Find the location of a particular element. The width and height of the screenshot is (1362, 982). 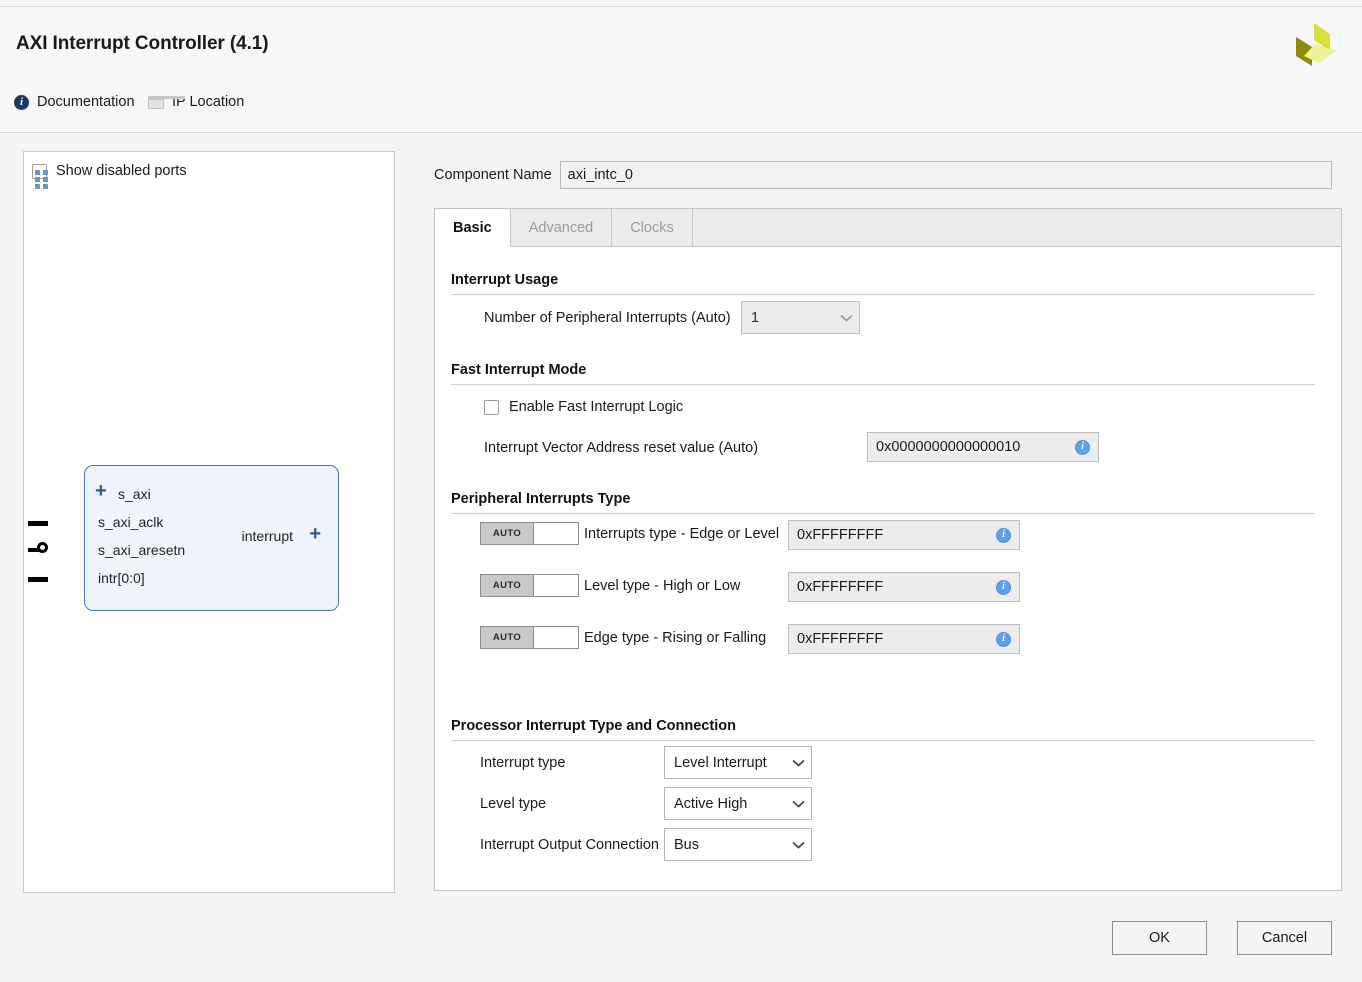

dropdown-interrupt-output-connection: Bus is located at coordinates (738, 844).